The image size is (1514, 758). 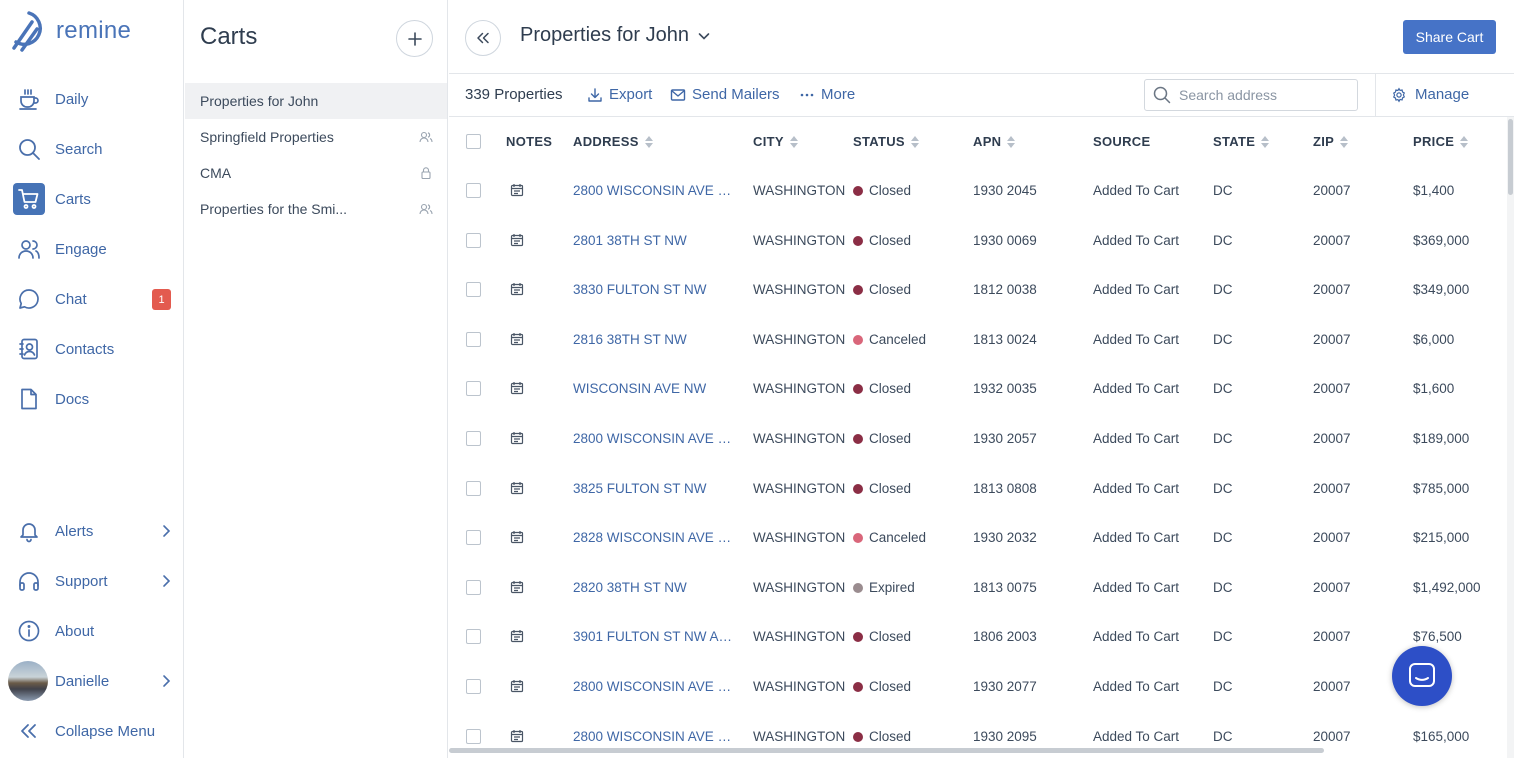 What do you see at coordinates (630, 587) in the screenshot?
I see `address-link: 2820 38TH ST NW` at bounding box center [630, 587].